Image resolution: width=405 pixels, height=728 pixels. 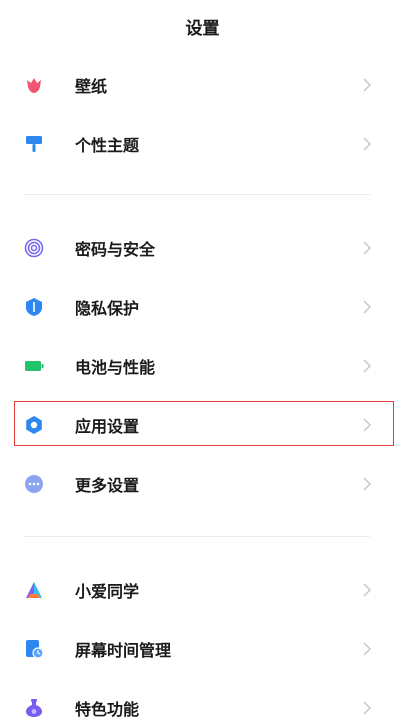 I want to click on settings-item-privacy: 隐私保护, so click(x=202, y=307).